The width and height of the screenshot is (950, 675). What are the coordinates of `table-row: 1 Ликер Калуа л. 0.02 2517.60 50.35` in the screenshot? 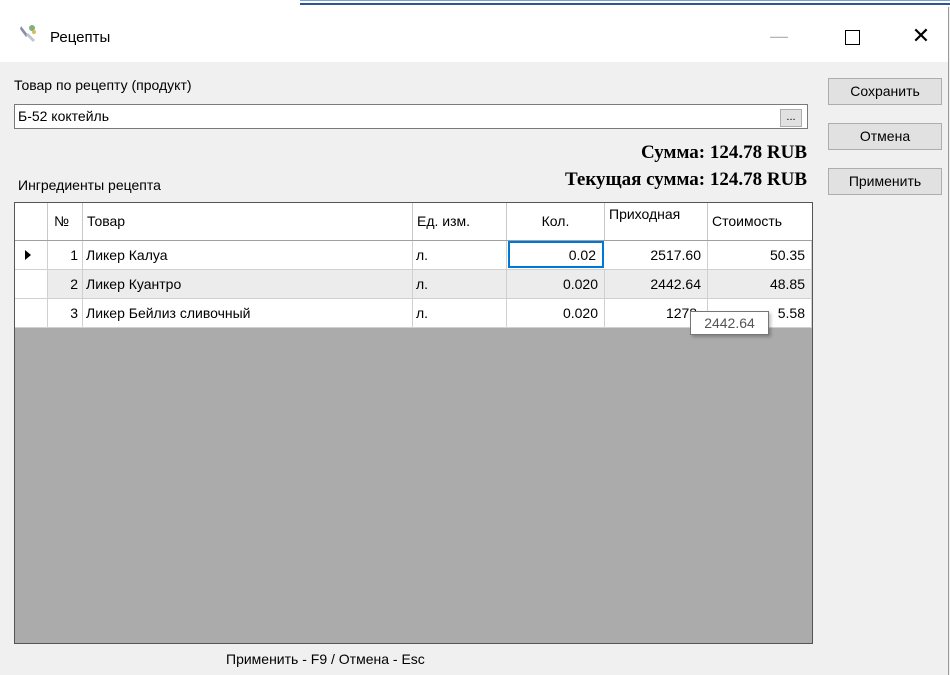 It's located at (413, 255).